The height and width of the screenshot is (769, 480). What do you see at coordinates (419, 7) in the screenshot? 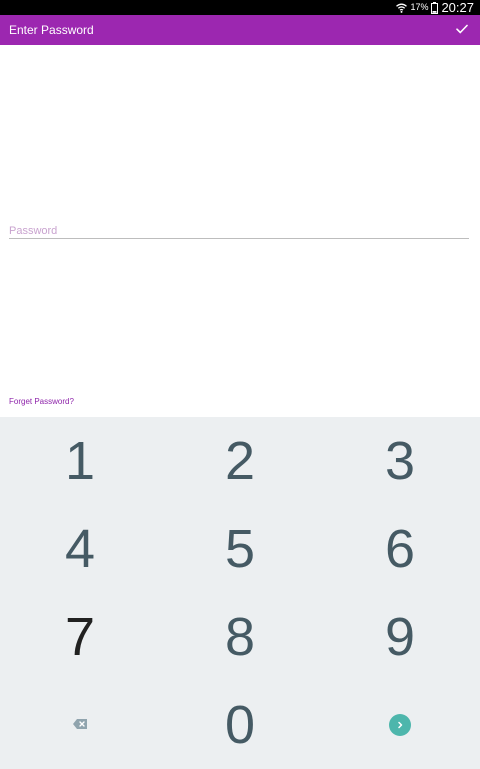
I see `battery-percent: 17%` at bounding box center [419, 7].